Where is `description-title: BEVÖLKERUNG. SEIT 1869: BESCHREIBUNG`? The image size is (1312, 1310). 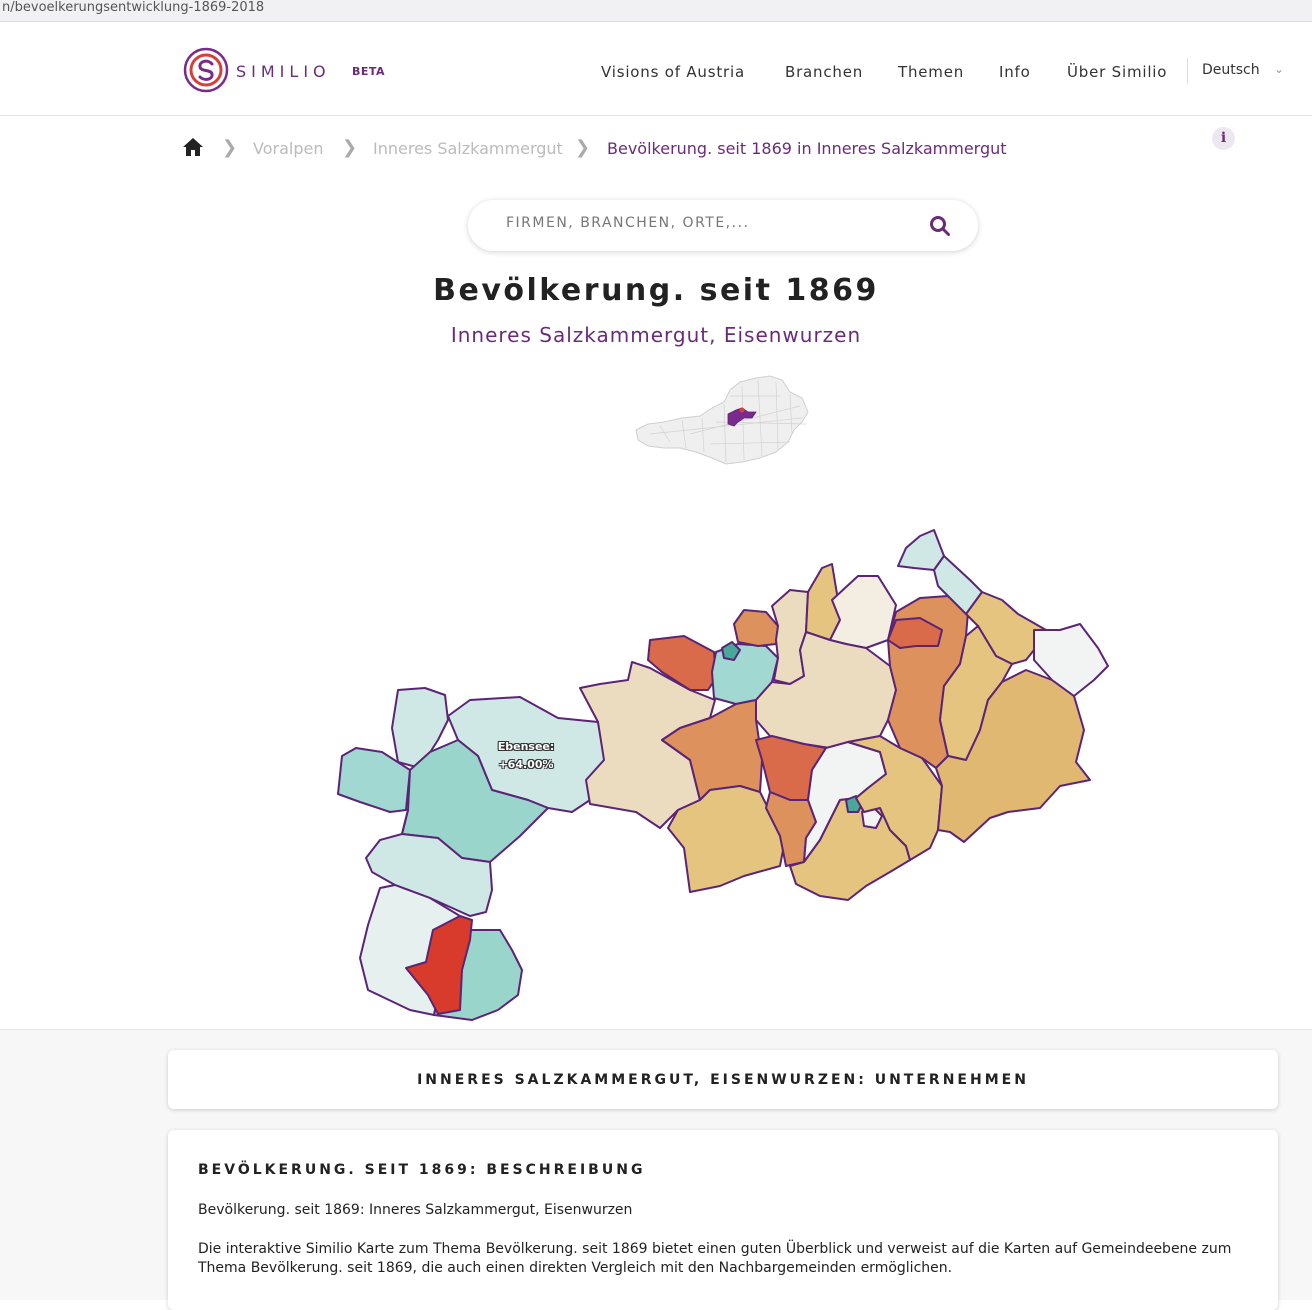
description-title: BEVÖLKERUNG. SEIT 1869: BESCHREIBUNG is located at coordinates (422, 1170).